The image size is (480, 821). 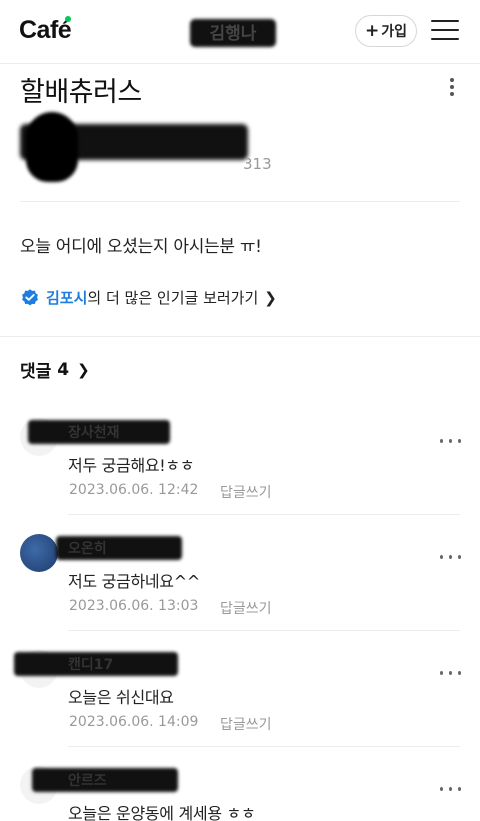 I want to click on author-info, so click(x=148, y=148).